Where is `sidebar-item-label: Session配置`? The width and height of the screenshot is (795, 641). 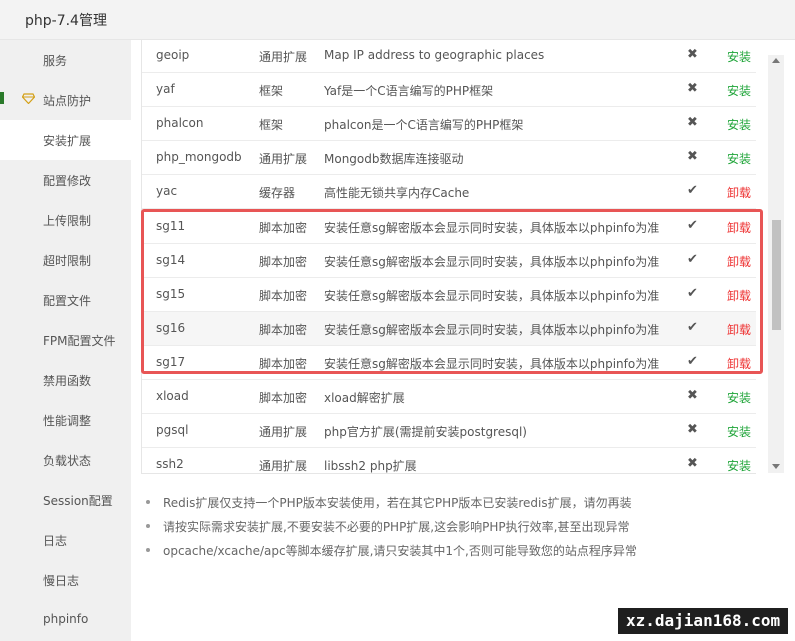 sidebar-item-label: Session配置 is located at coordinates (78, 501).